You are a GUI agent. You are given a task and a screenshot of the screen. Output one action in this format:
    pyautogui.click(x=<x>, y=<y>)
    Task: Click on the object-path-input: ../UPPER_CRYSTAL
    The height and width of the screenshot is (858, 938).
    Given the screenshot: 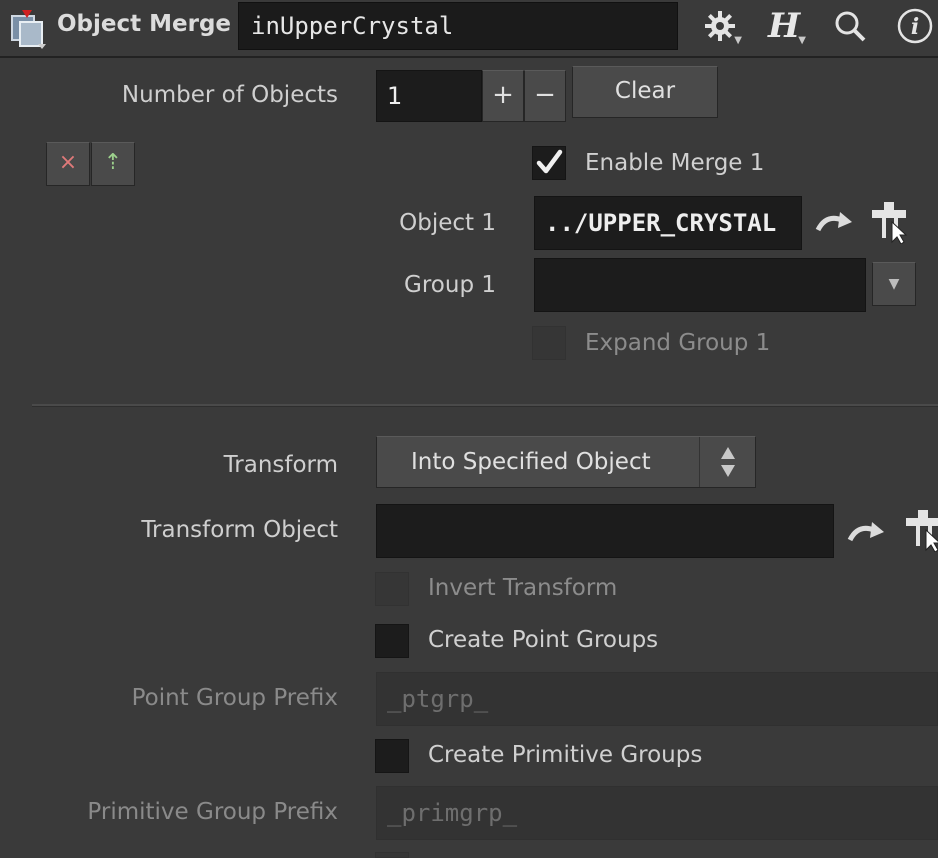 What is the action you would take?
    pyautogui.click(x=668, y=223)
    